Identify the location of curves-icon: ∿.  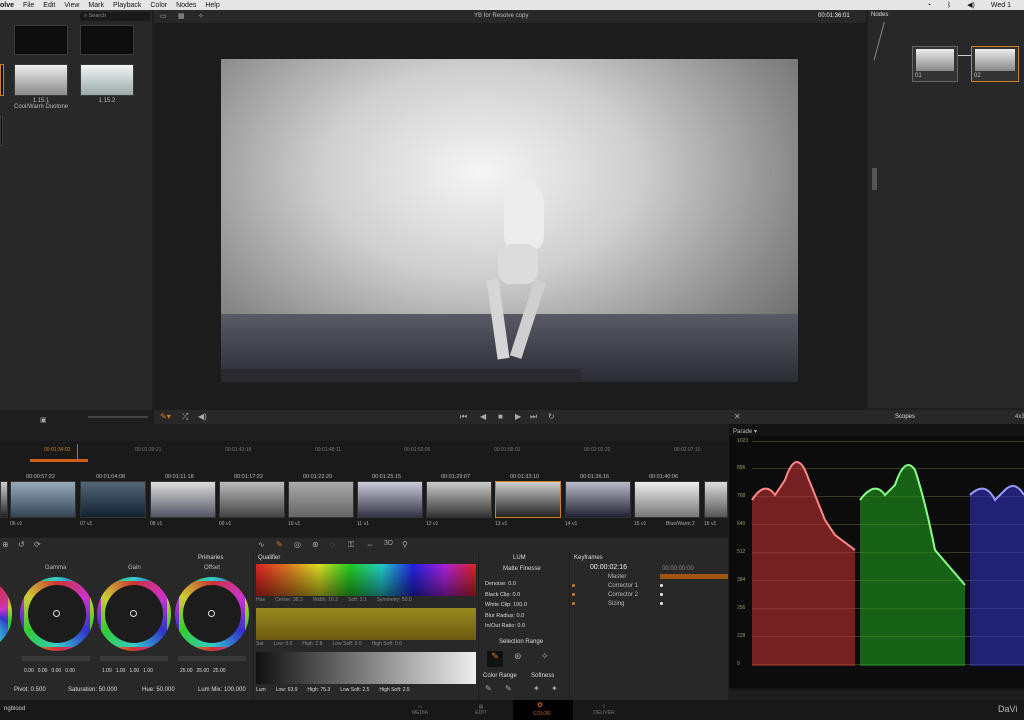
(261, 544).